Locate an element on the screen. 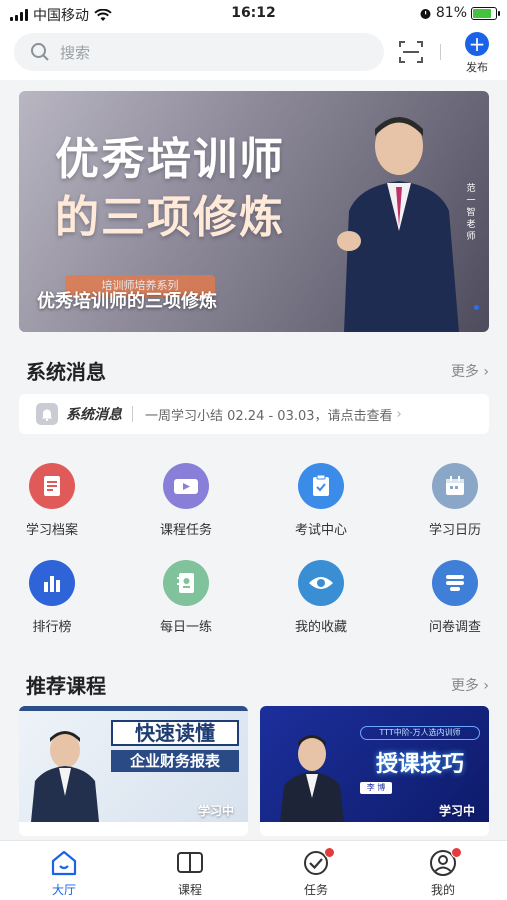 The image size is (507, 900). course-card: TTT中阶-万人选内训师 授课技巧 李 博 学习中 is located at coordinates (374, 771).